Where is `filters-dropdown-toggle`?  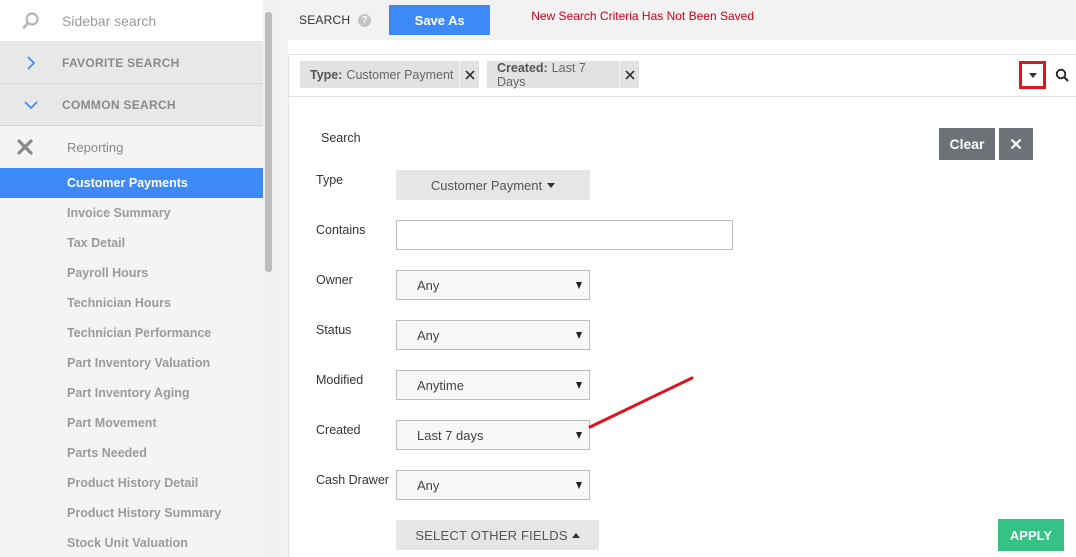
filters-dropdown-toggle is located at coordinates (1032, 75).